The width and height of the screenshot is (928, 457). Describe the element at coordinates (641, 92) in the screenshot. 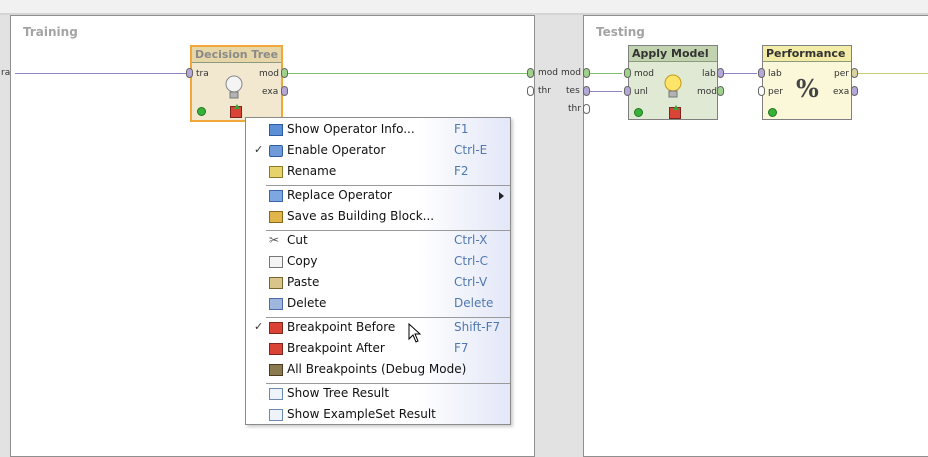

I see `port-label-unl: unl` at that location.